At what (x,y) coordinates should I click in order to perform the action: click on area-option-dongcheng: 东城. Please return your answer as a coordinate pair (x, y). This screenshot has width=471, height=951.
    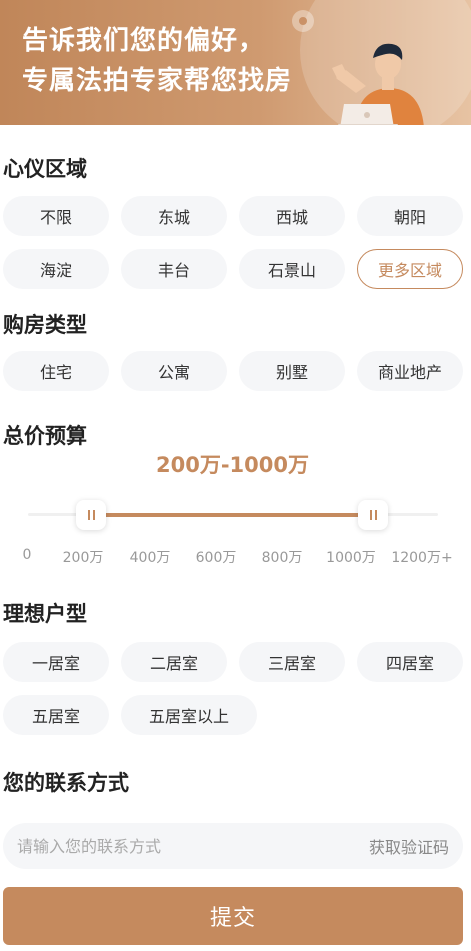
    Looking at the image, I should click on (174, 216).